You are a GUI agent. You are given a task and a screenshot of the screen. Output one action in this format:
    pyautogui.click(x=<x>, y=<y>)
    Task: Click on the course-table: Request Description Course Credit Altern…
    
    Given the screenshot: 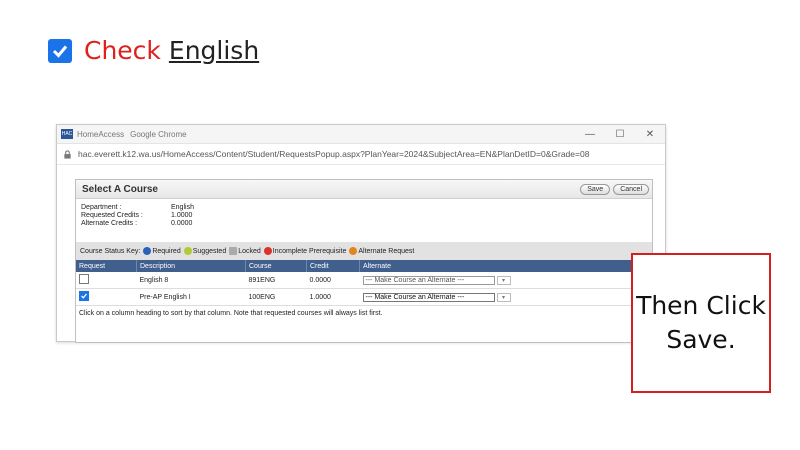 What is the action you would take?
    pyautogui.click(x=364, y=283)
    